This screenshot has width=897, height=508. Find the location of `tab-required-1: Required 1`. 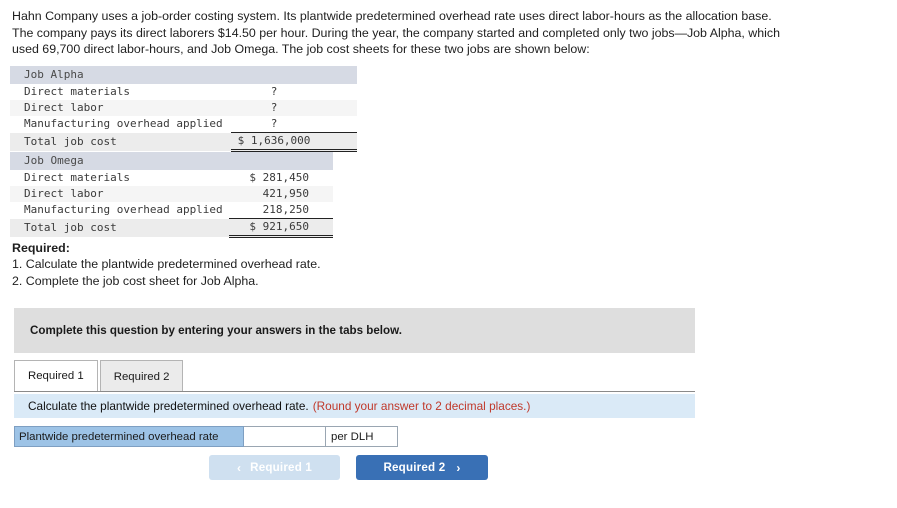

tab-required-1: Required 1 is located at coordinates (56, 376).